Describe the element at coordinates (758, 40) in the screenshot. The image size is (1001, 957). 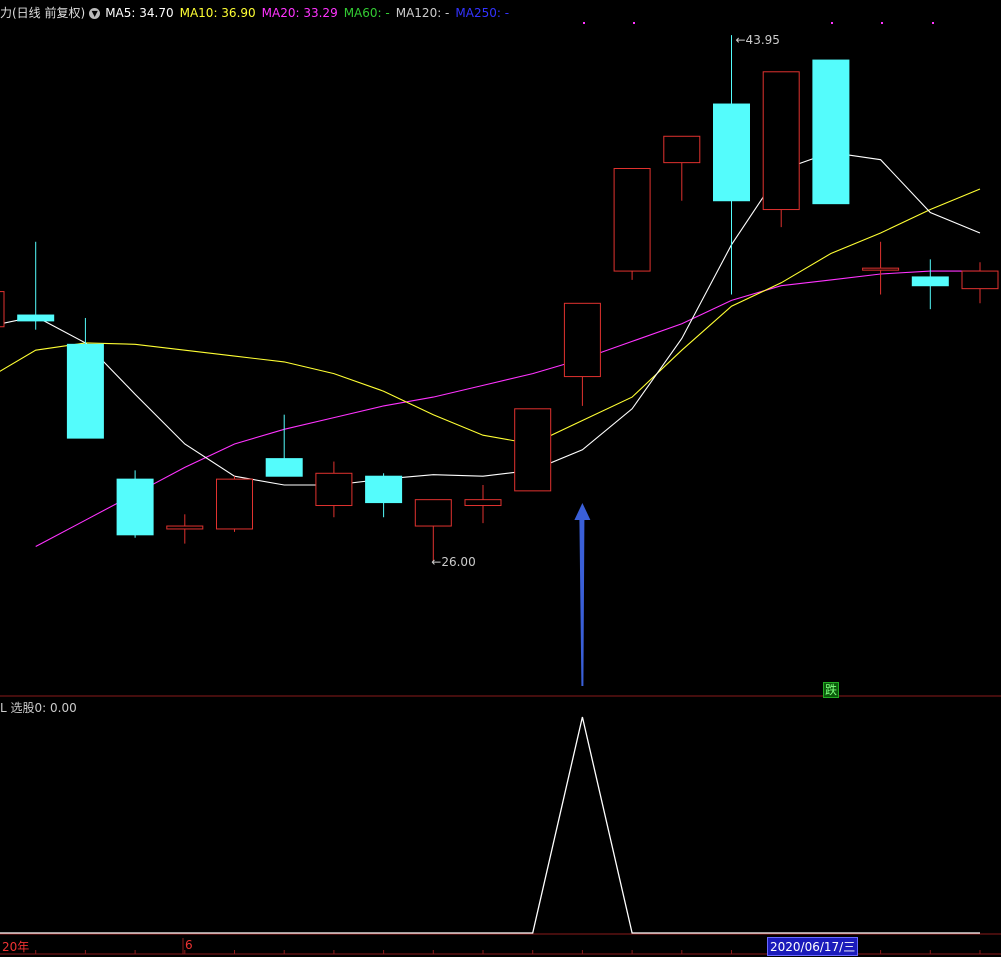
I see `high-price-label: ←43.95` at that location.